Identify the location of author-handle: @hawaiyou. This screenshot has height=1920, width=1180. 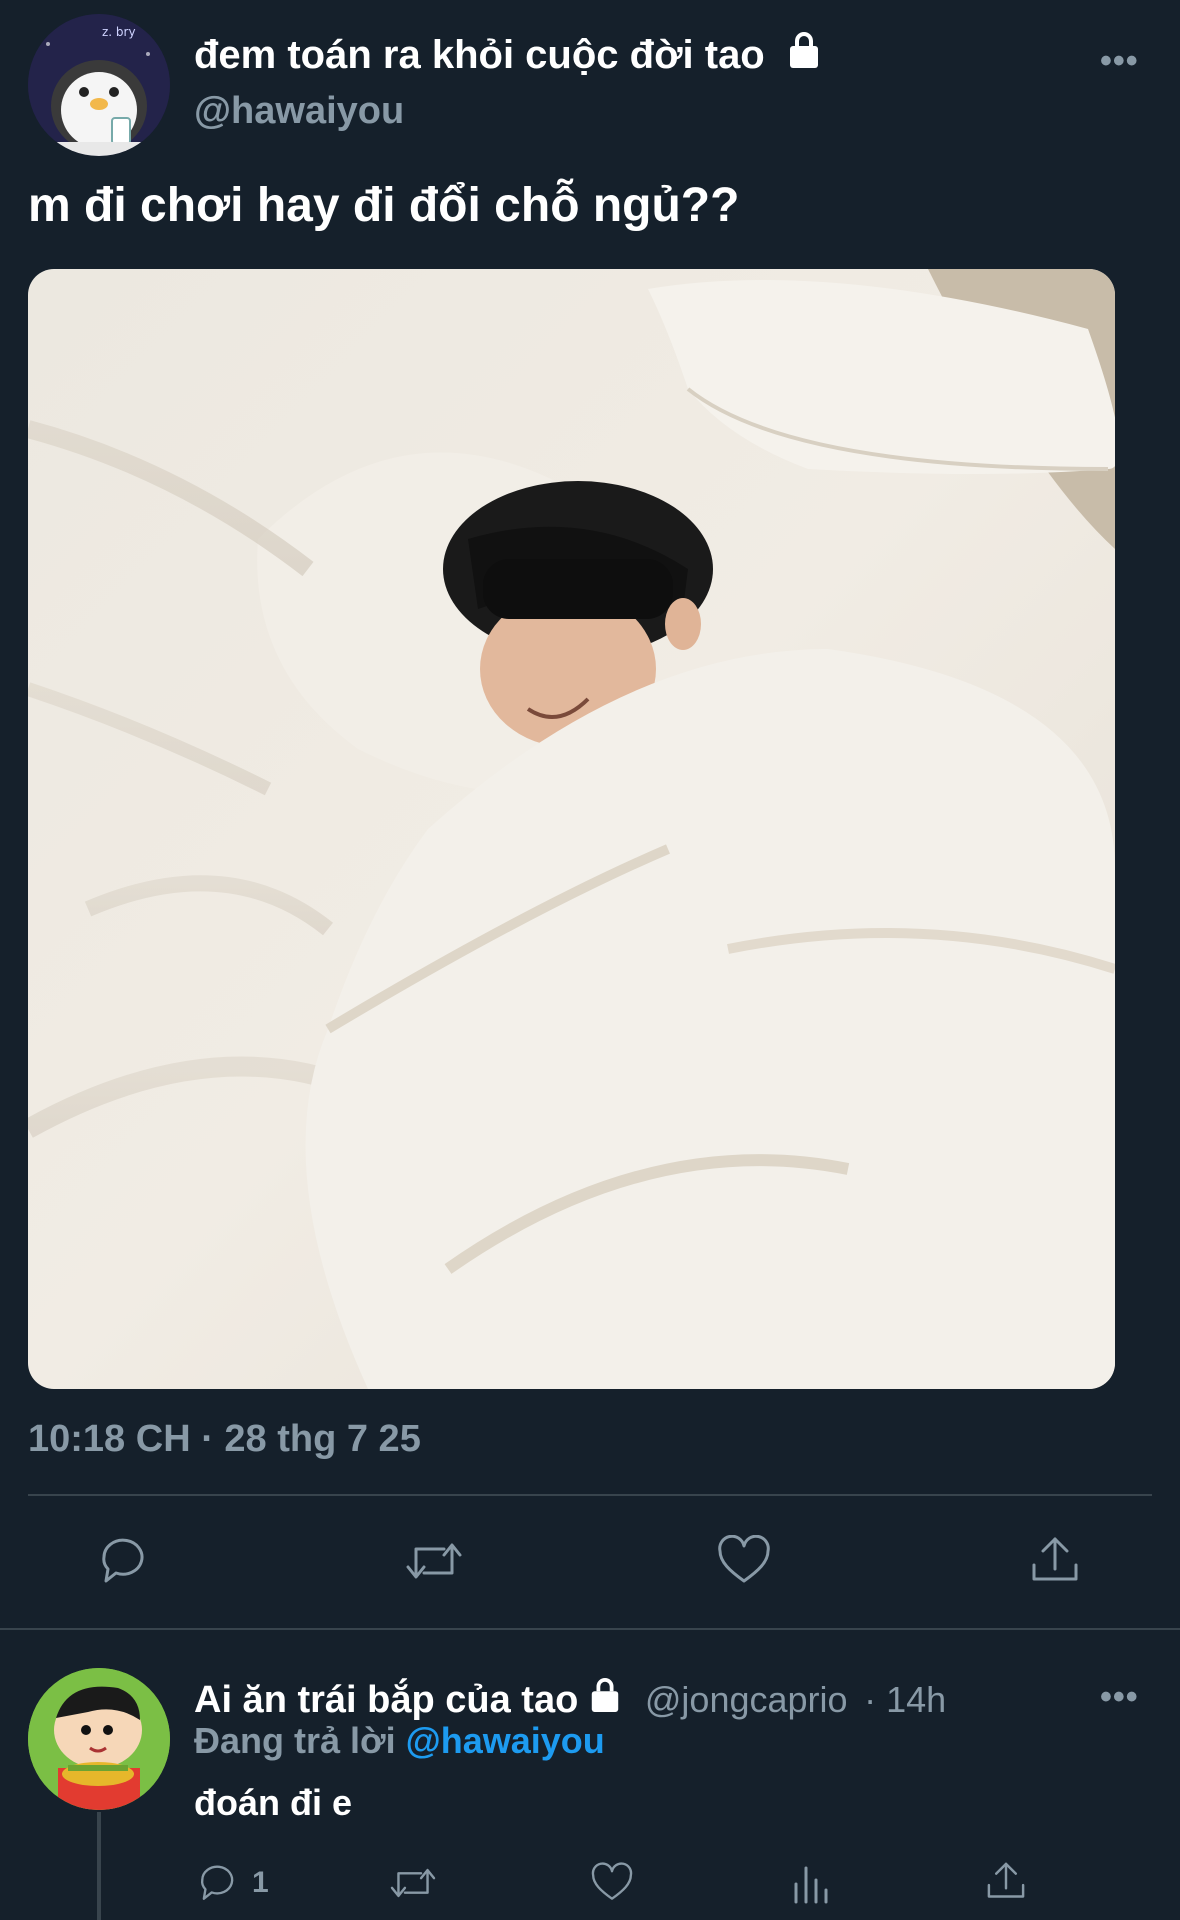
(299, 111).